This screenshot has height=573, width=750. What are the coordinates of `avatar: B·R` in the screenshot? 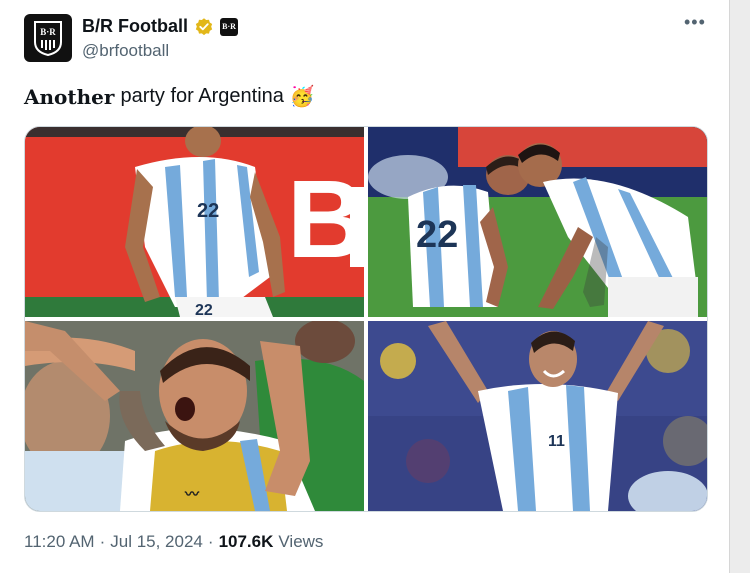 It's located at (48, 38).